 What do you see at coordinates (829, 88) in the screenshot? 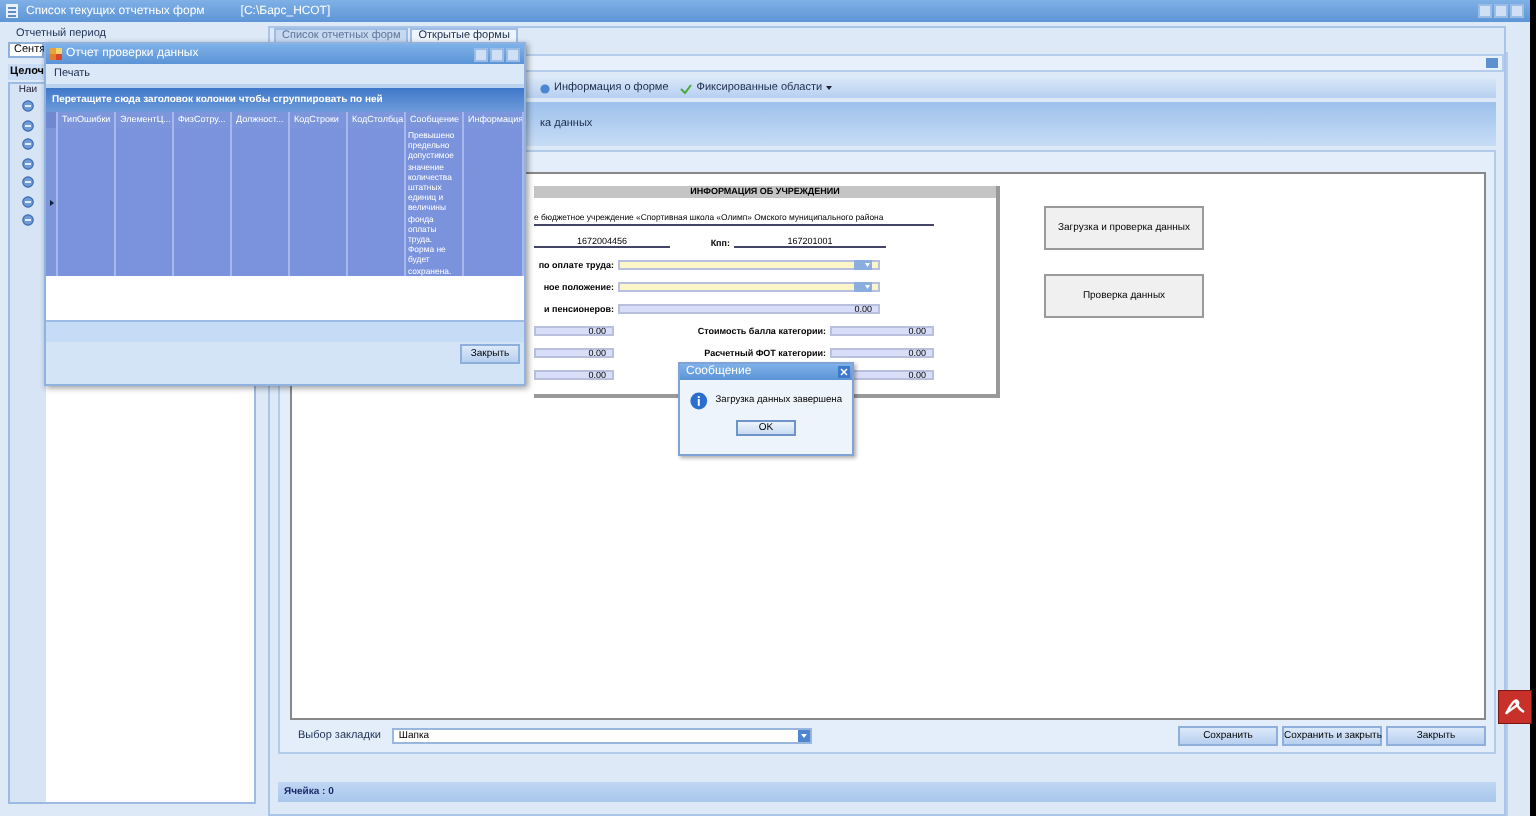
I see `caret-icon` at bounding box center [829, 88].